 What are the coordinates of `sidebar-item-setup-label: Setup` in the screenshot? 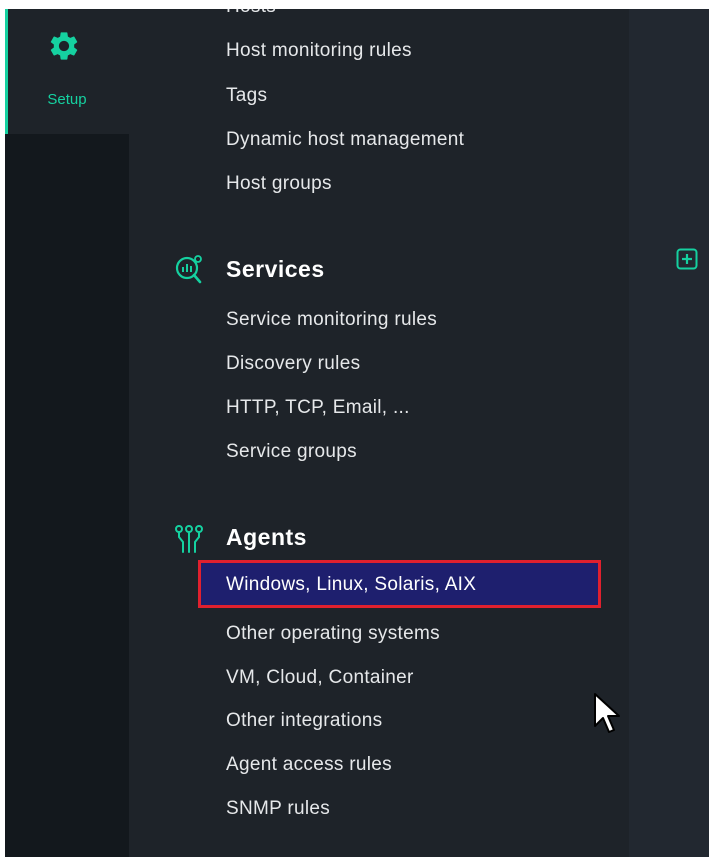 It's located at (67, 99).